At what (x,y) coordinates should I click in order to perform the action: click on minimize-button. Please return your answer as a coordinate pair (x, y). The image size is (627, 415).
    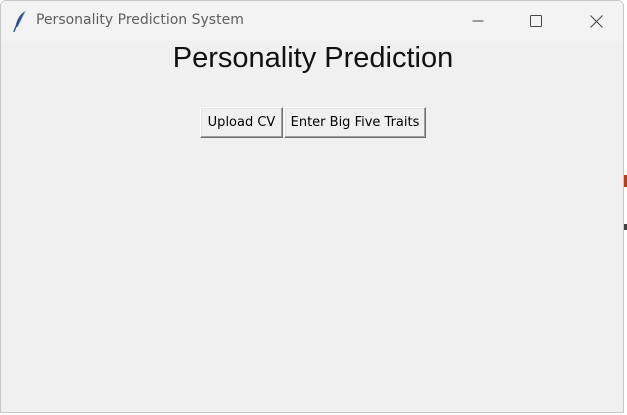
    Looking at the image, I should click on (478, 21).